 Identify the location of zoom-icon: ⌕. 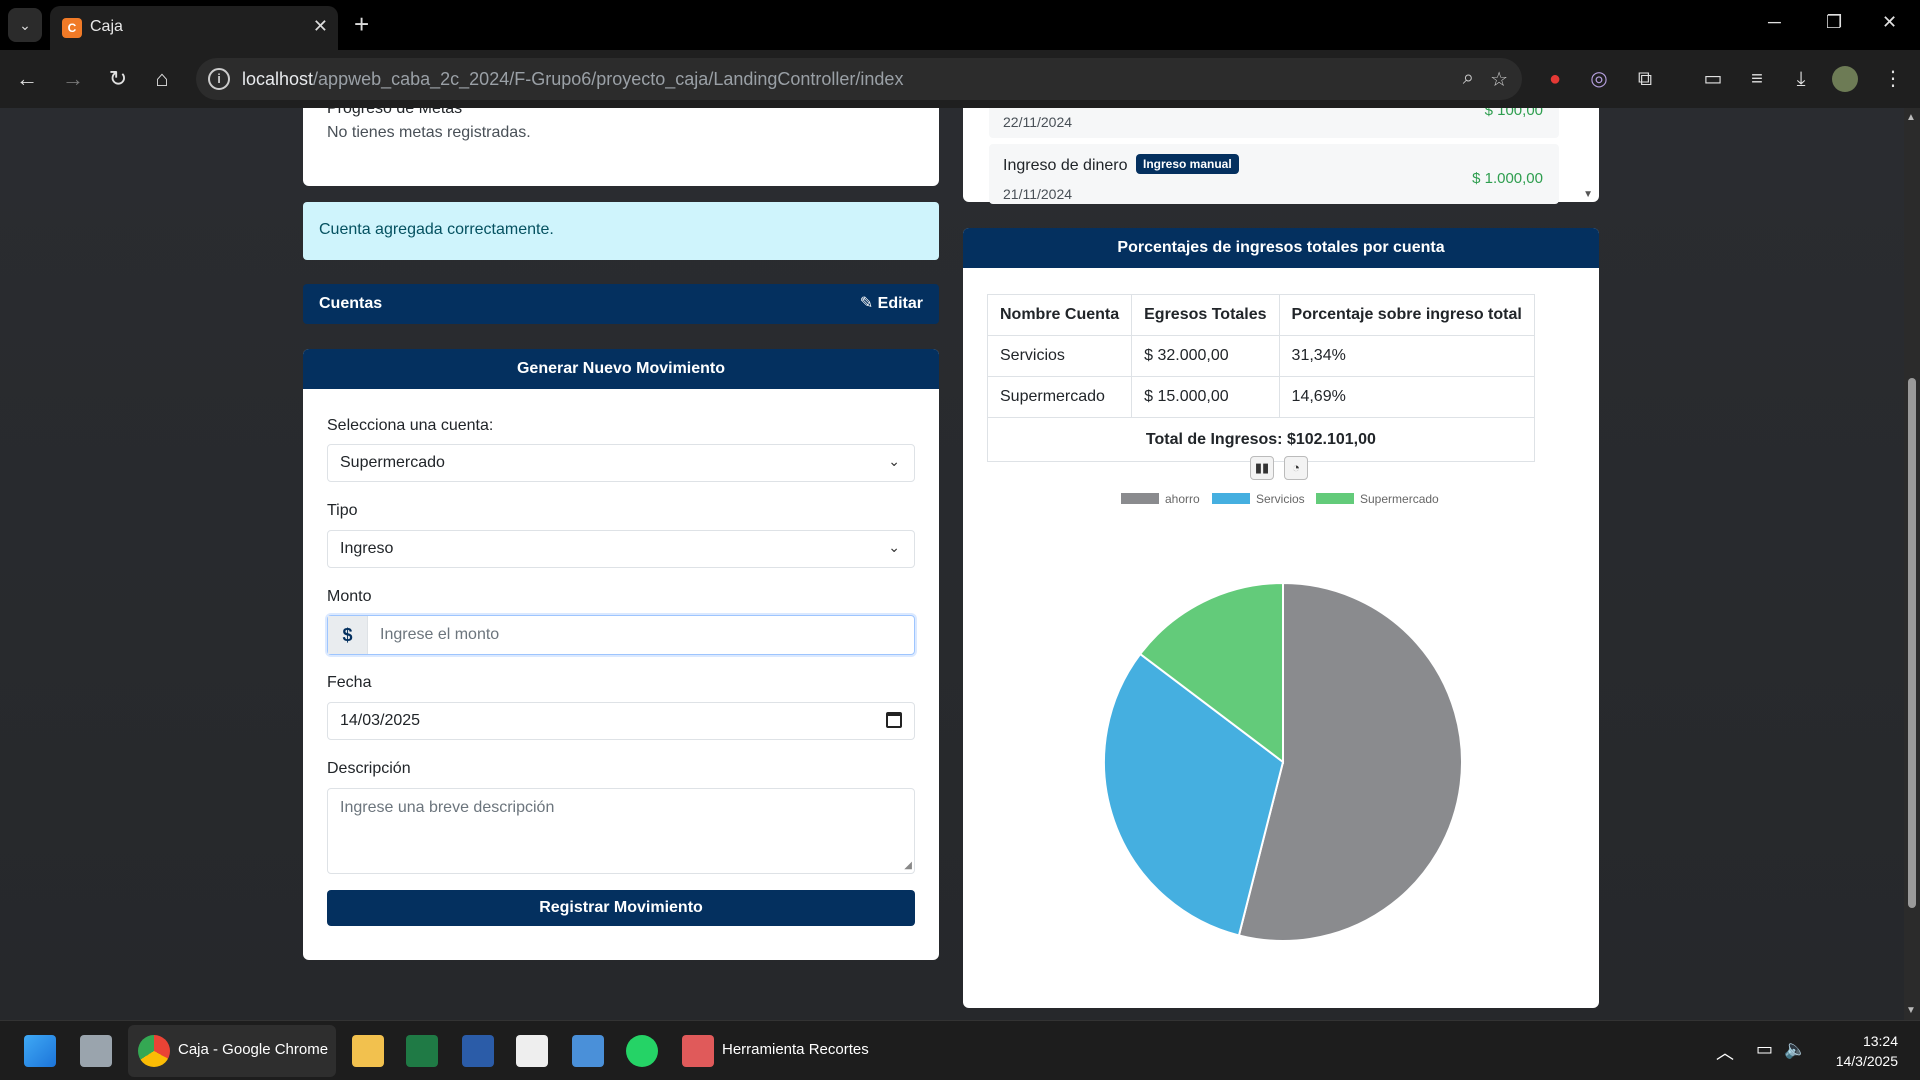
(1468, 78).